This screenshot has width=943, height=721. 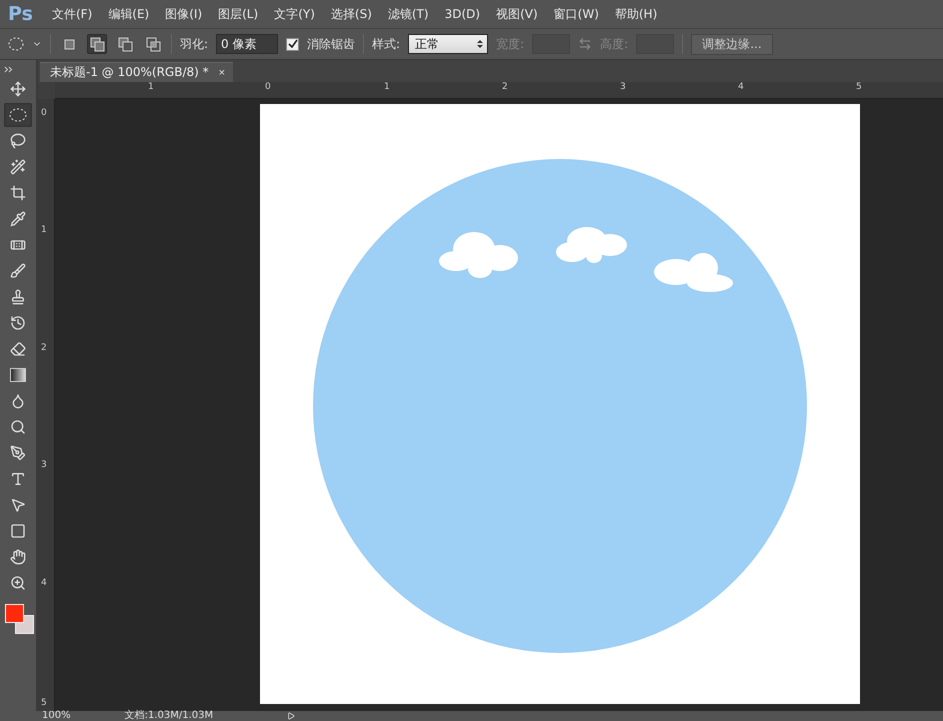 What do you see at coordinates (238, 14) in the screenshot?
I see `menu-item: 图层(L)` at bounding box center [238, 14].